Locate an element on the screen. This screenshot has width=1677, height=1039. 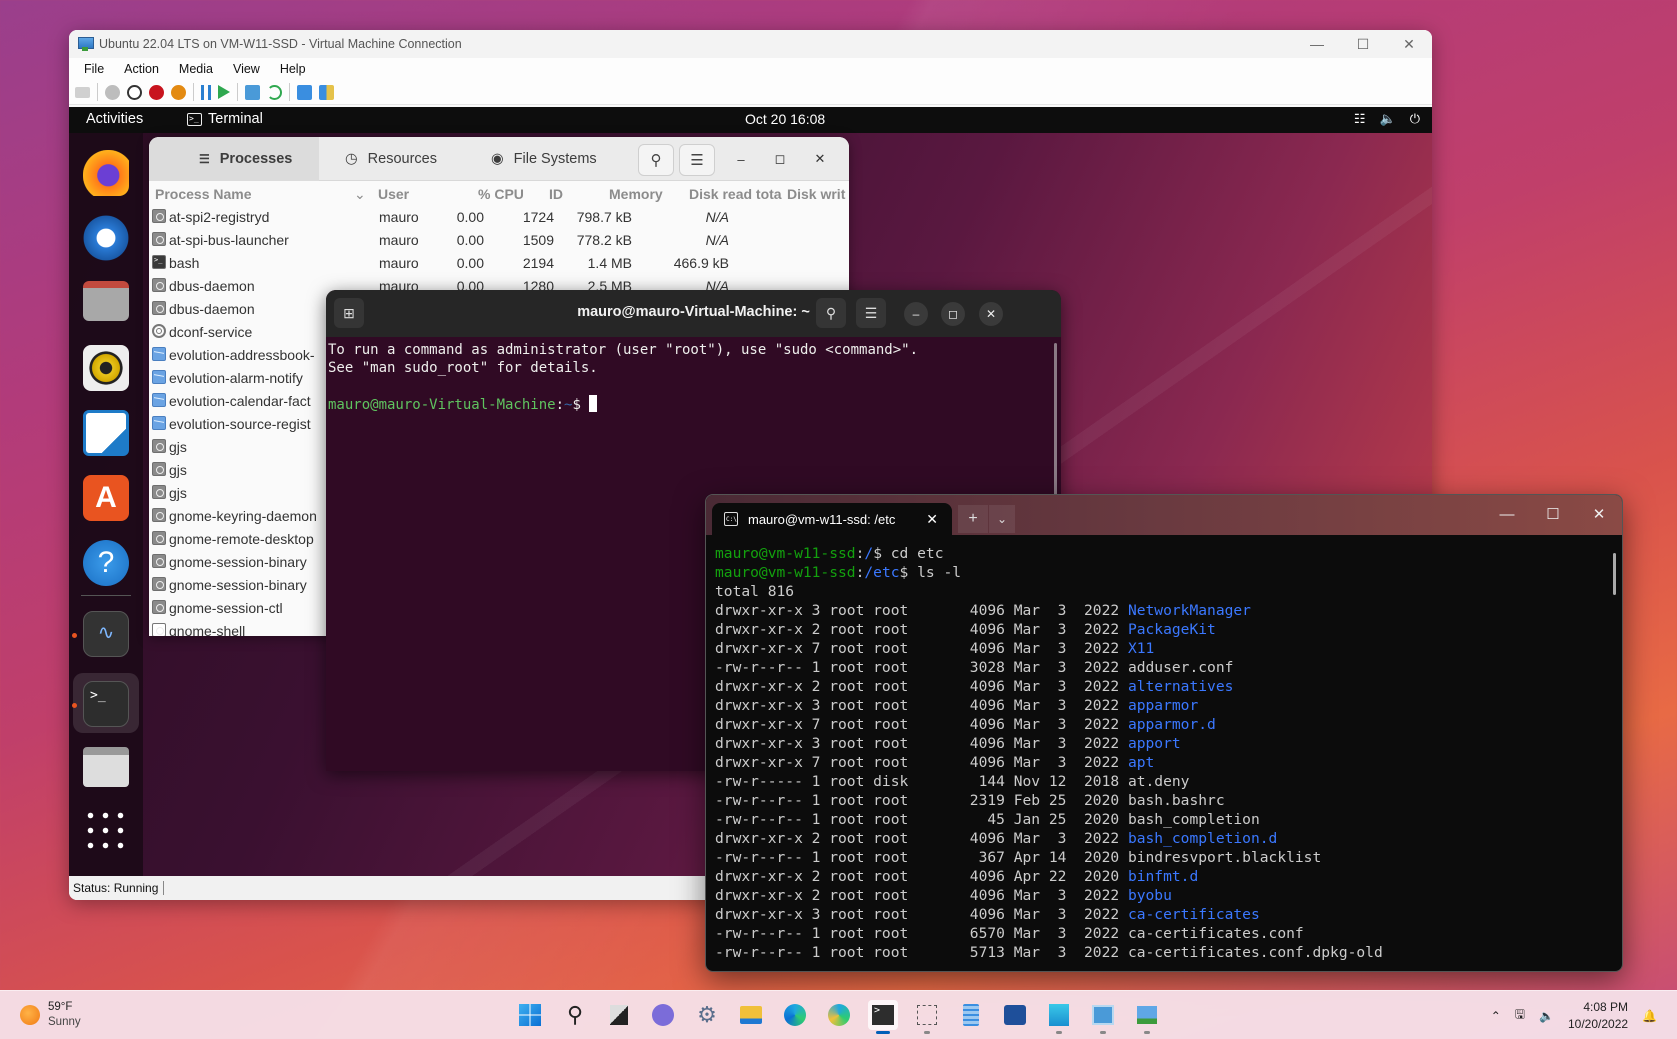
dock-trash-icon is located at coordinates (106, 767).